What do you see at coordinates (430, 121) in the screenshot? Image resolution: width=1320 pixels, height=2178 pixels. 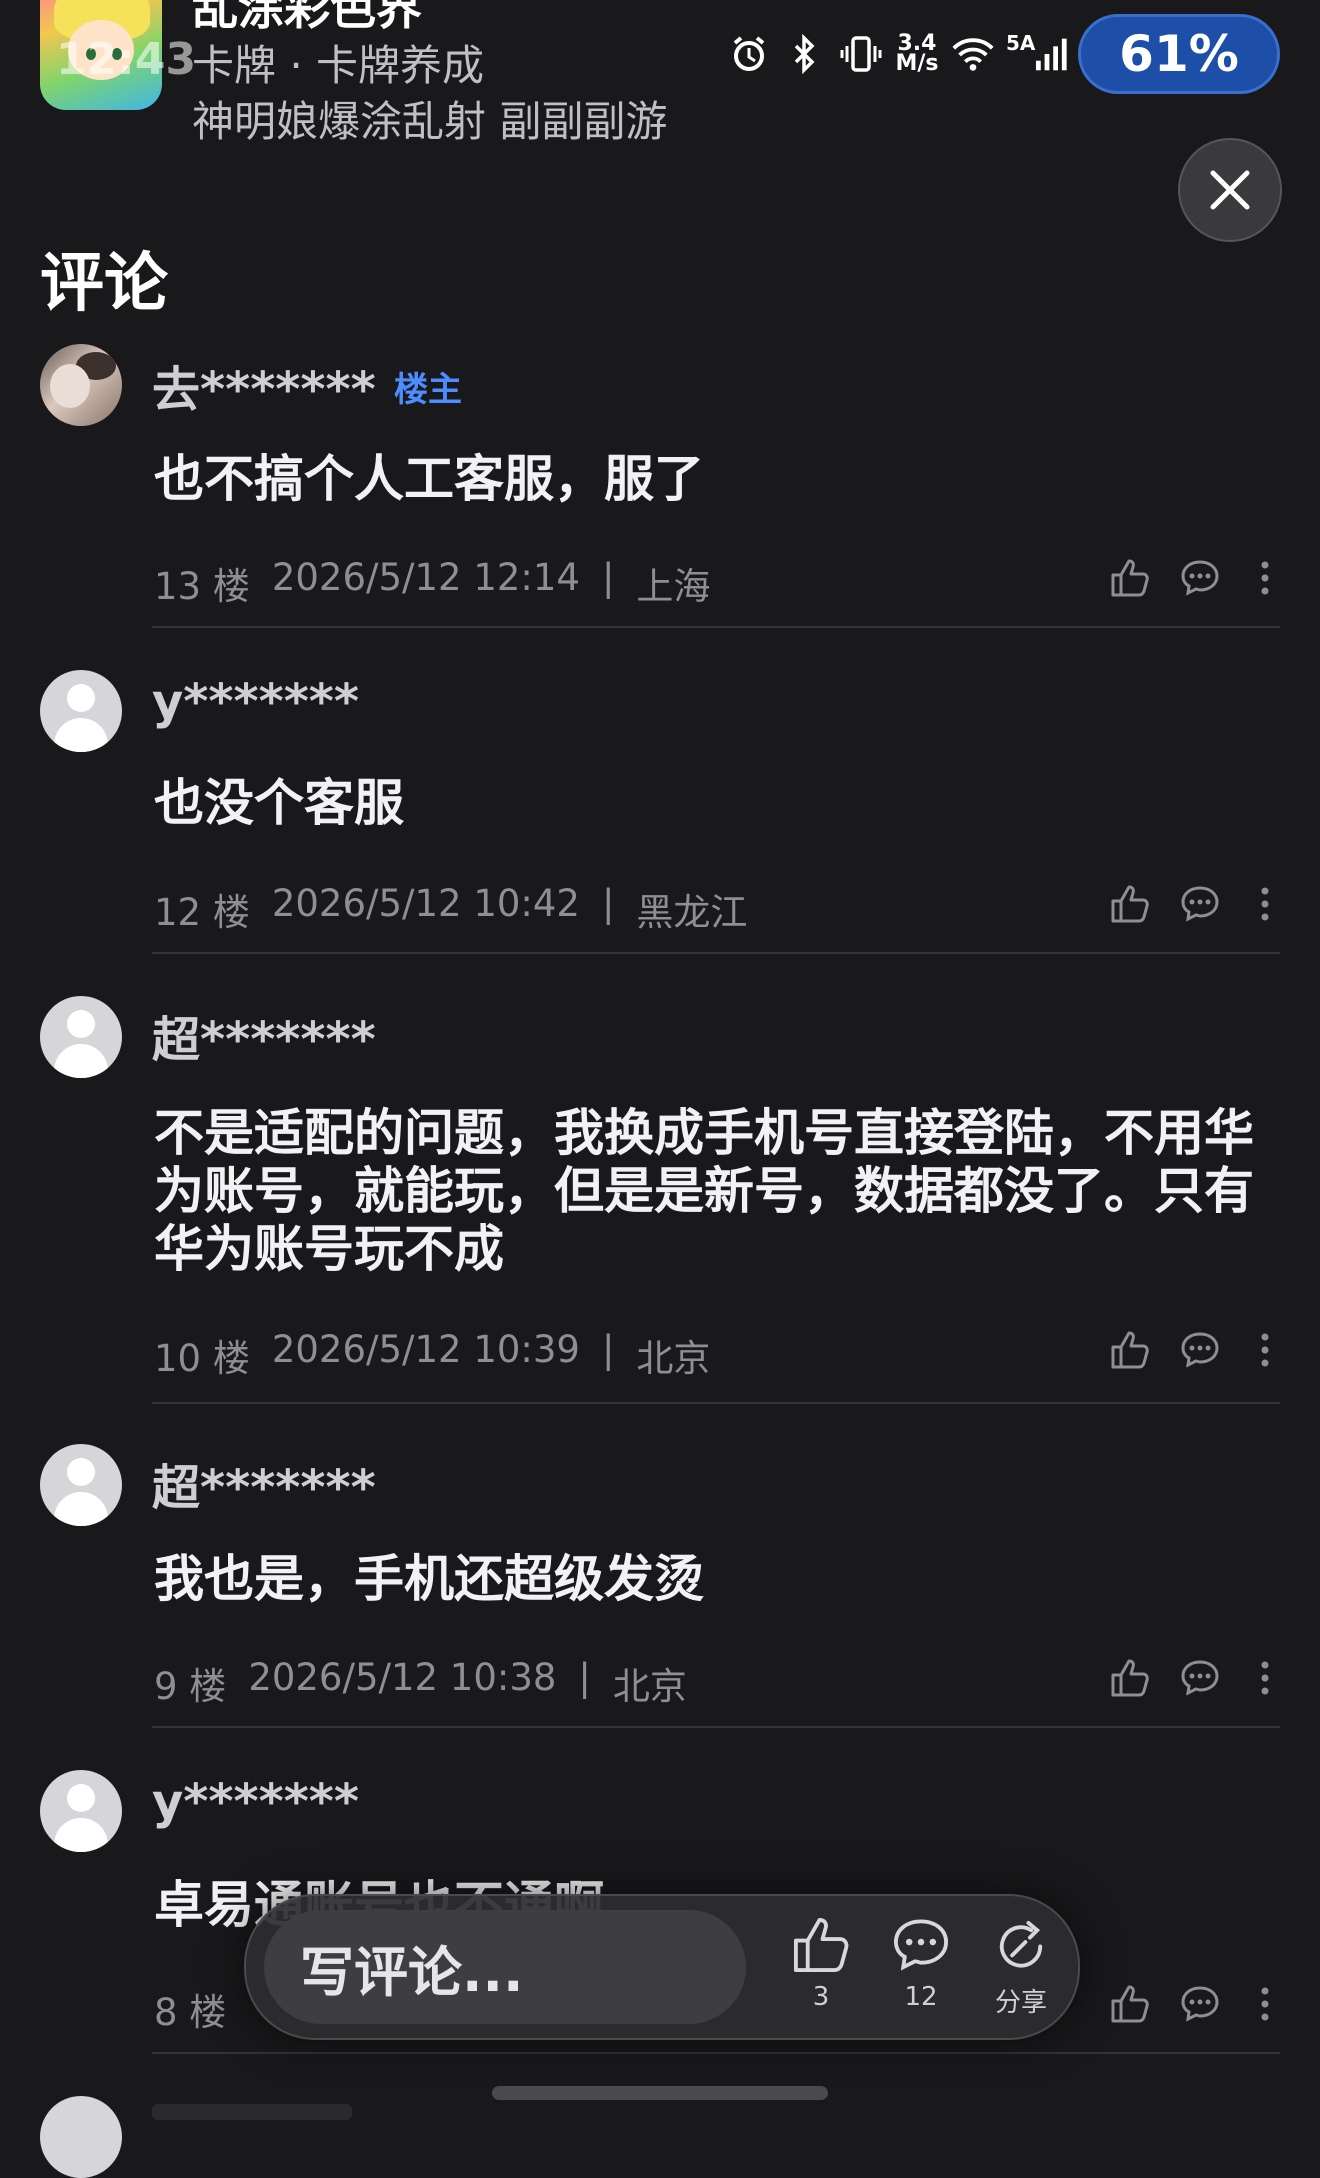 I see `app-tags: 神明娘爆涂乱射 副副副游` at bounding box center [430, 121].